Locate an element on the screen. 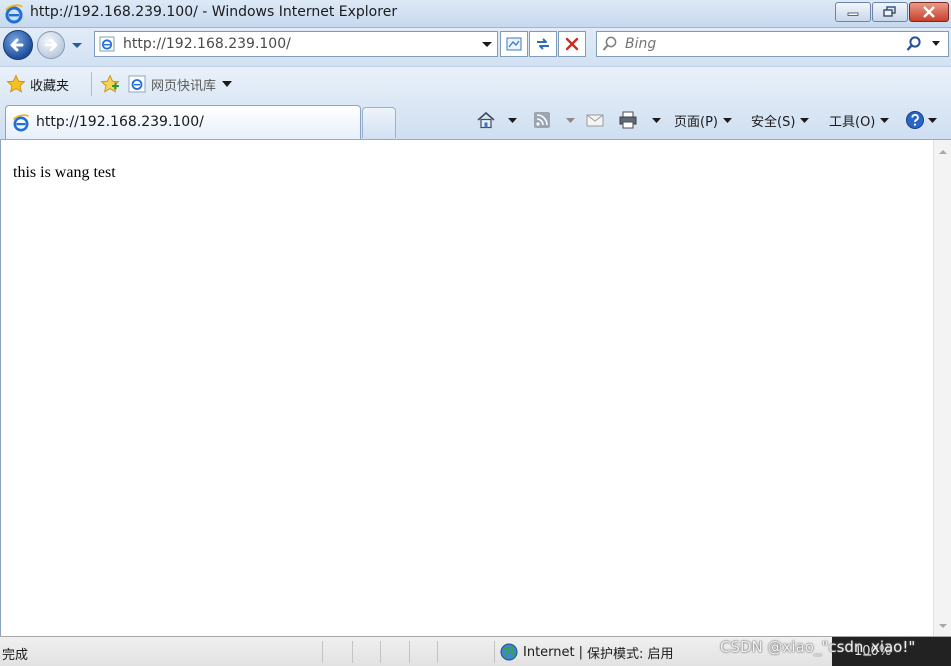 This screenshot has width=951, height=666. minimize-icon is located at coordinates (853, 14).